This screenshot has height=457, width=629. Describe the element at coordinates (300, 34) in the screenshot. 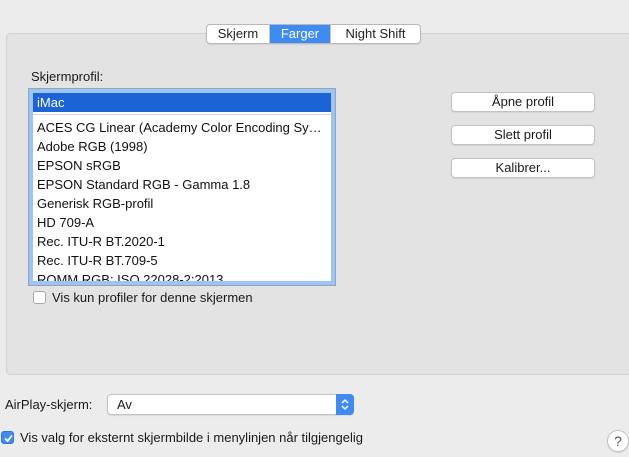

I see `tab-colors: Farger` at that location.